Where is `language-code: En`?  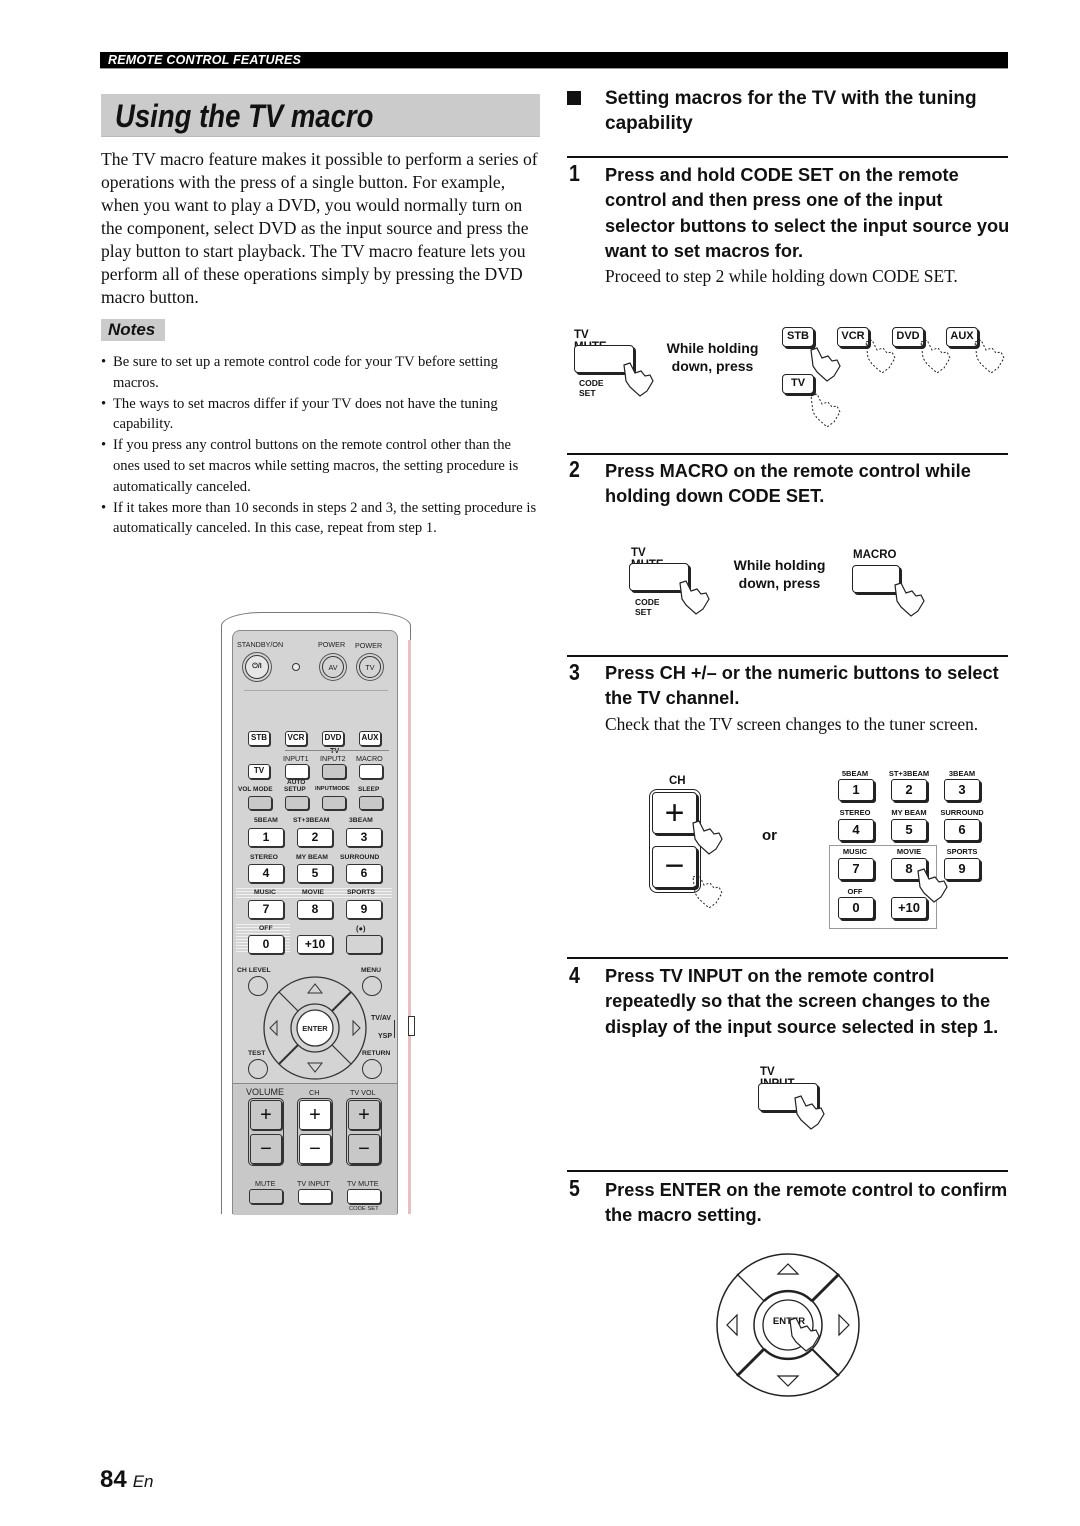 language-code: En is located at coordinates (143, 1481).